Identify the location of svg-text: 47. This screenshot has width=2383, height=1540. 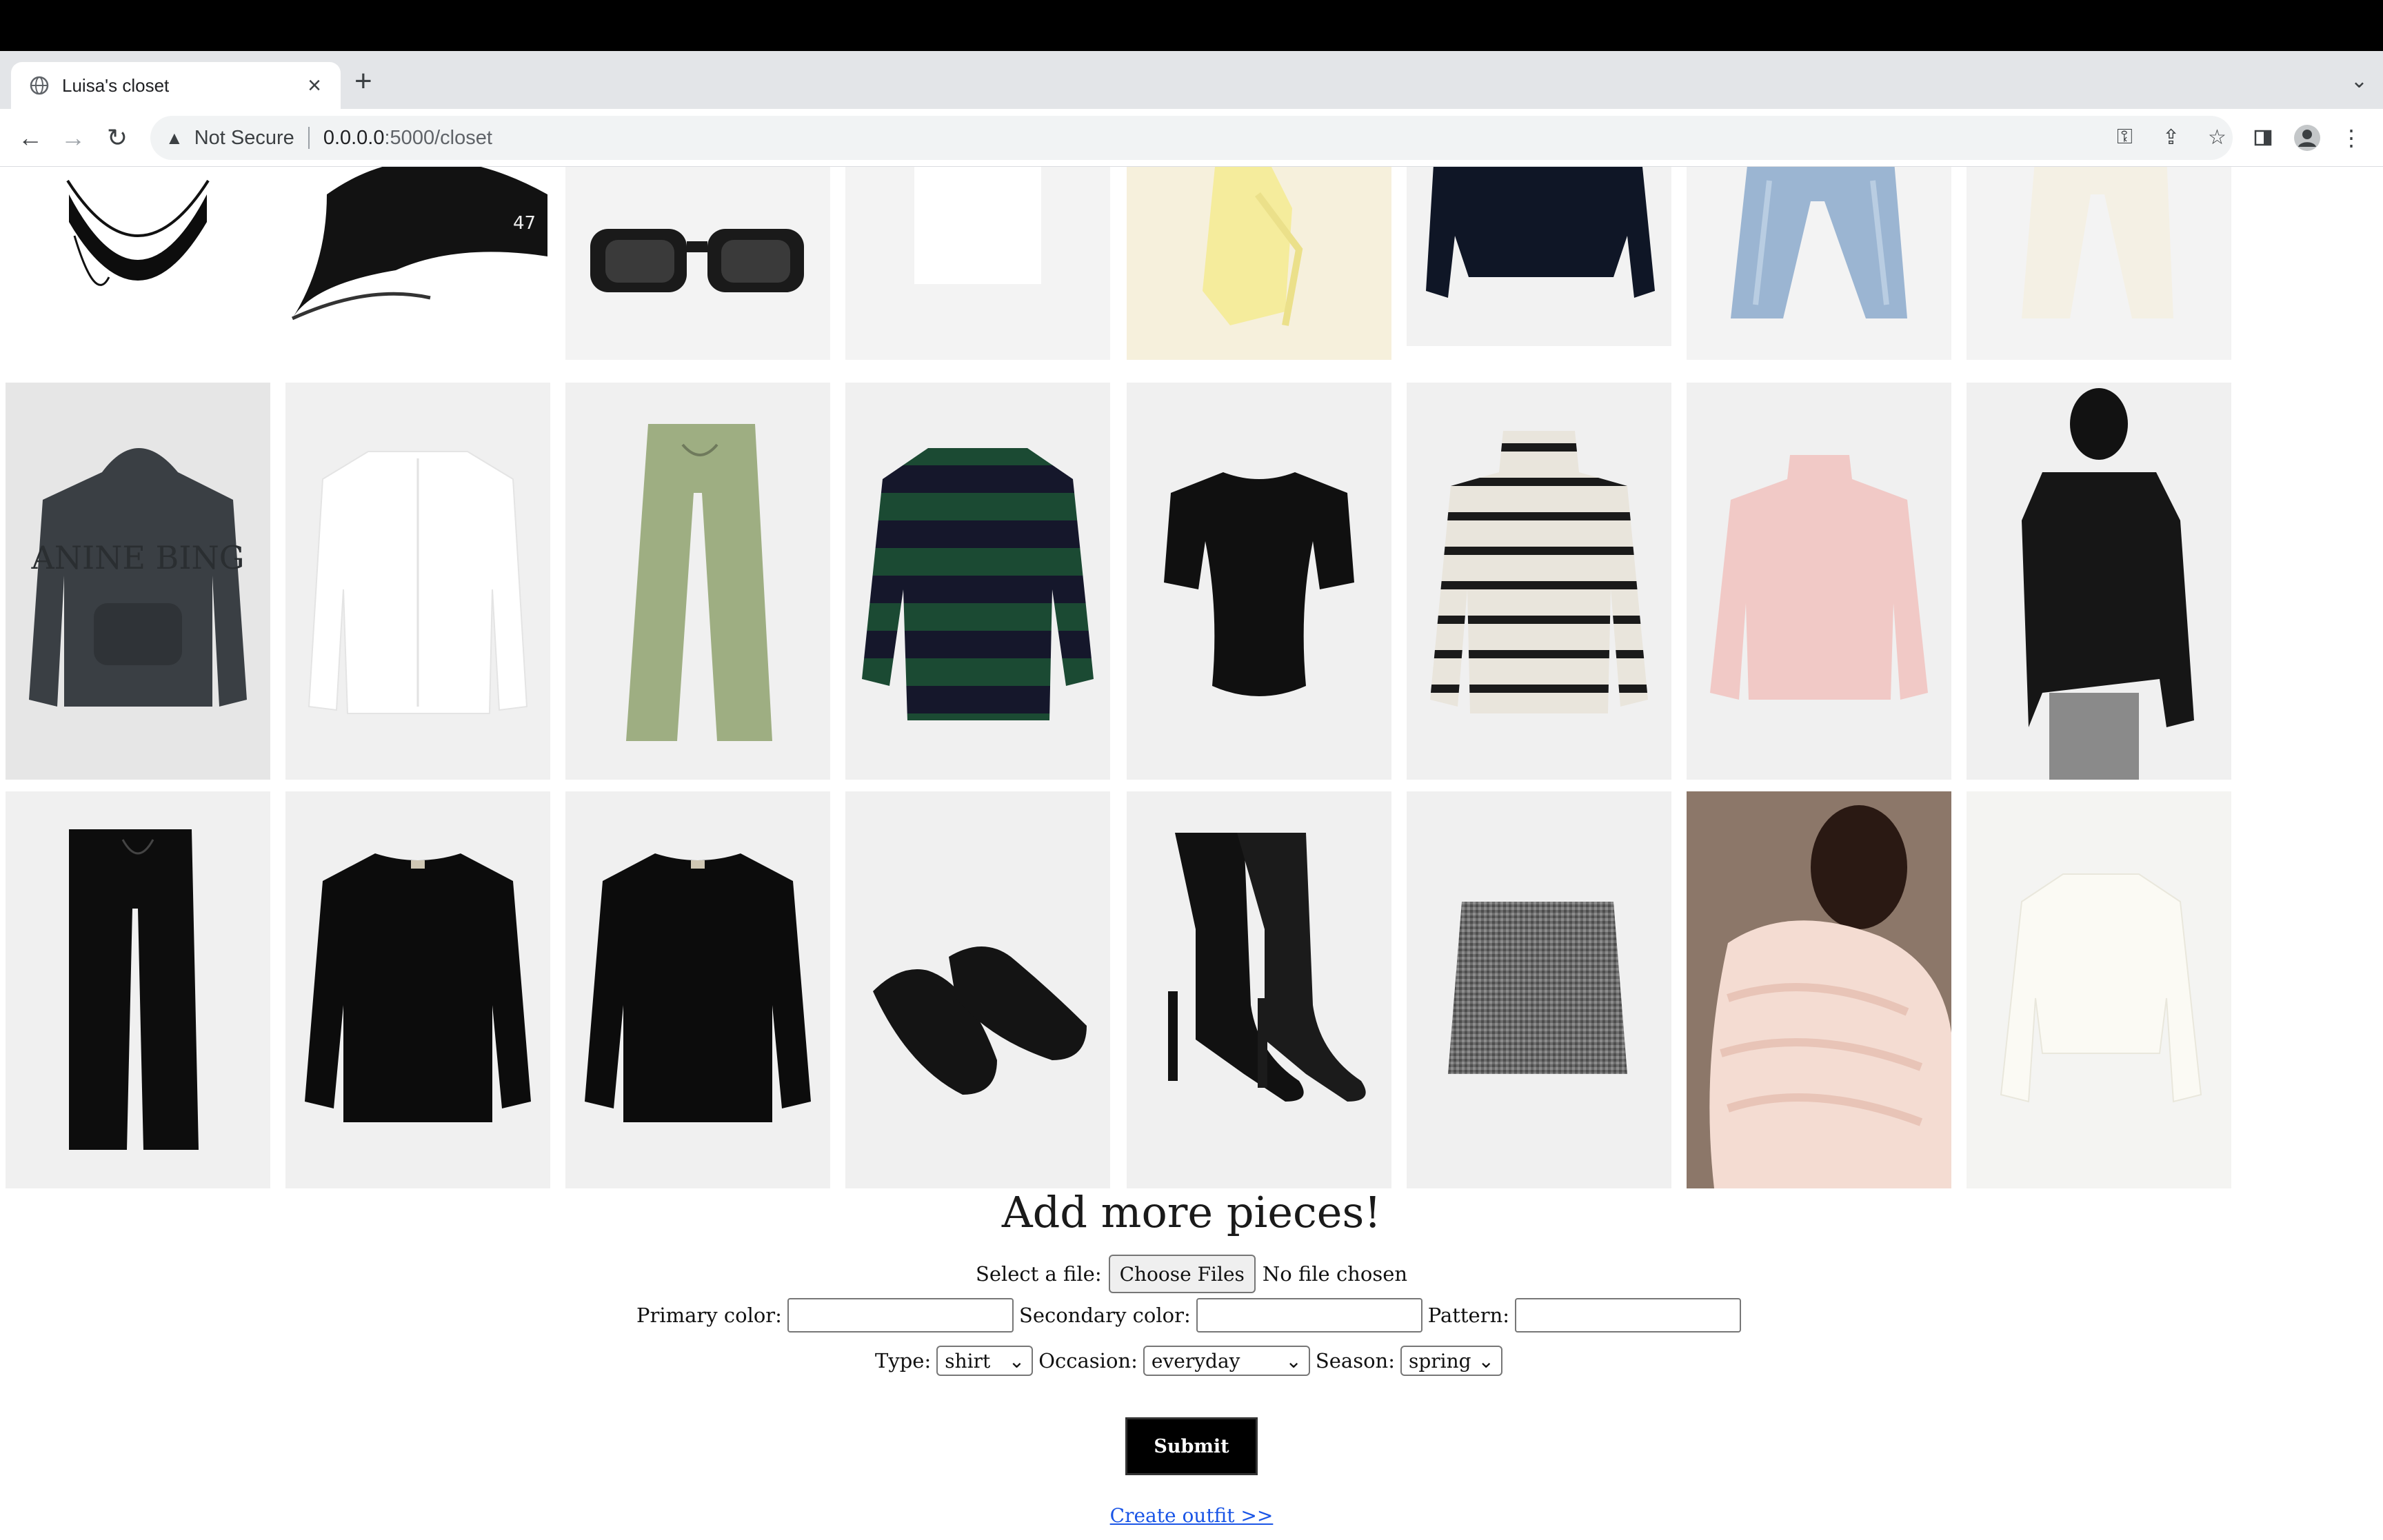
(524, 224).